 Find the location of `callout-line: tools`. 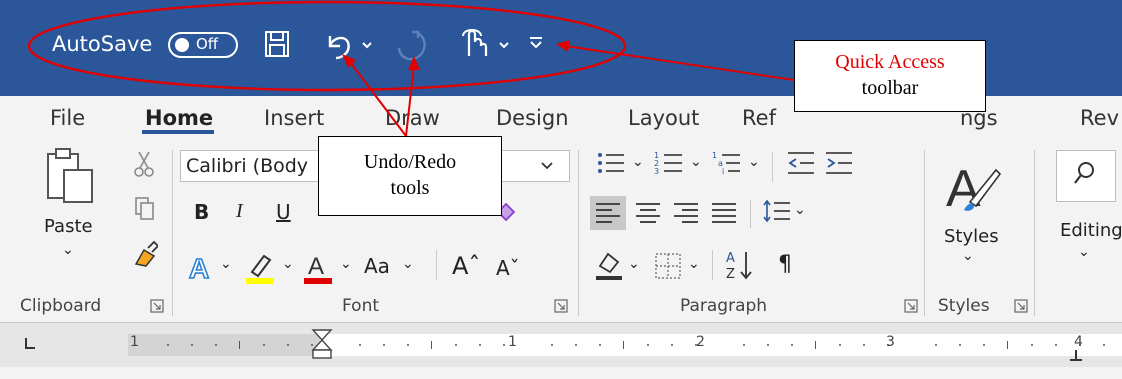

callout-line: tools is located at coordinates (410, 188).